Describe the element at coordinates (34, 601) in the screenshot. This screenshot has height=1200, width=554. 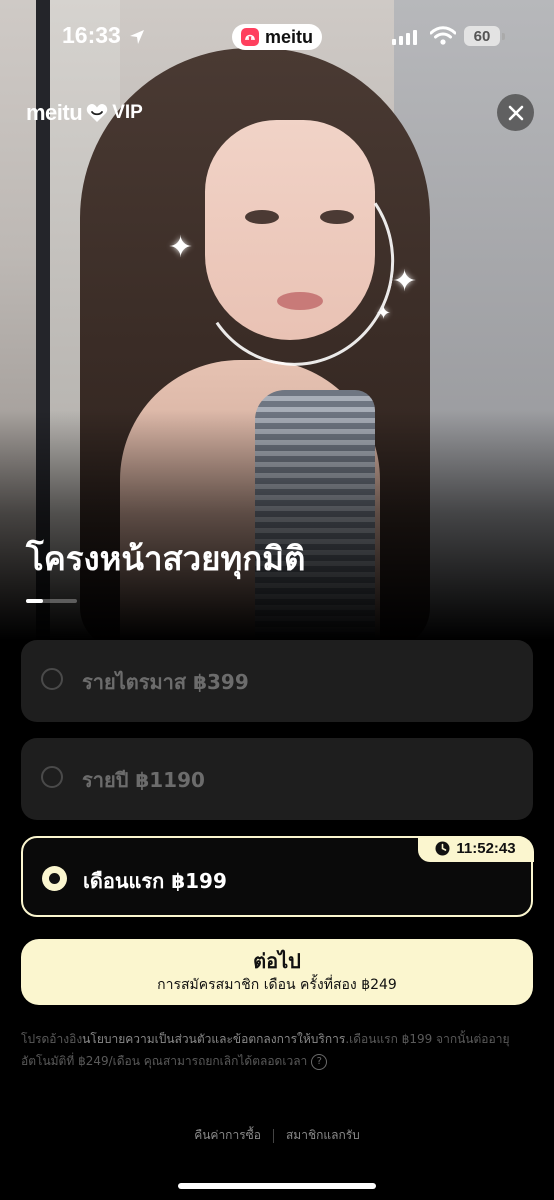
I see `carousel-indicator-fill` at that location.